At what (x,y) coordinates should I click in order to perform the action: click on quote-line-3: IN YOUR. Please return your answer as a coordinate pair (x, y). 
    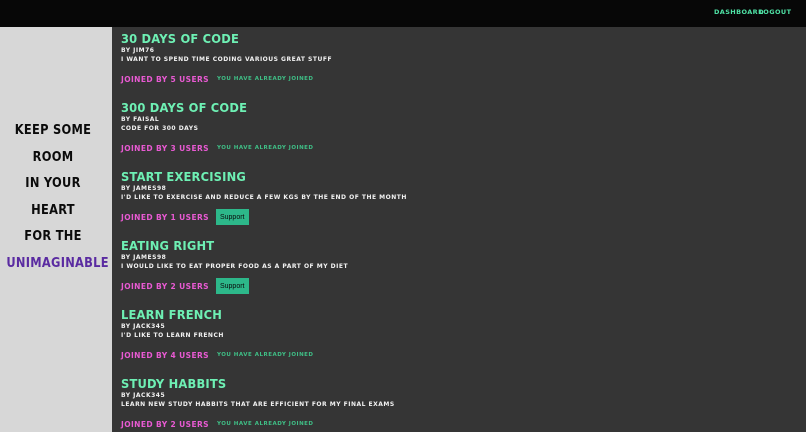
    Looking at the image, I should click on (53, 183).